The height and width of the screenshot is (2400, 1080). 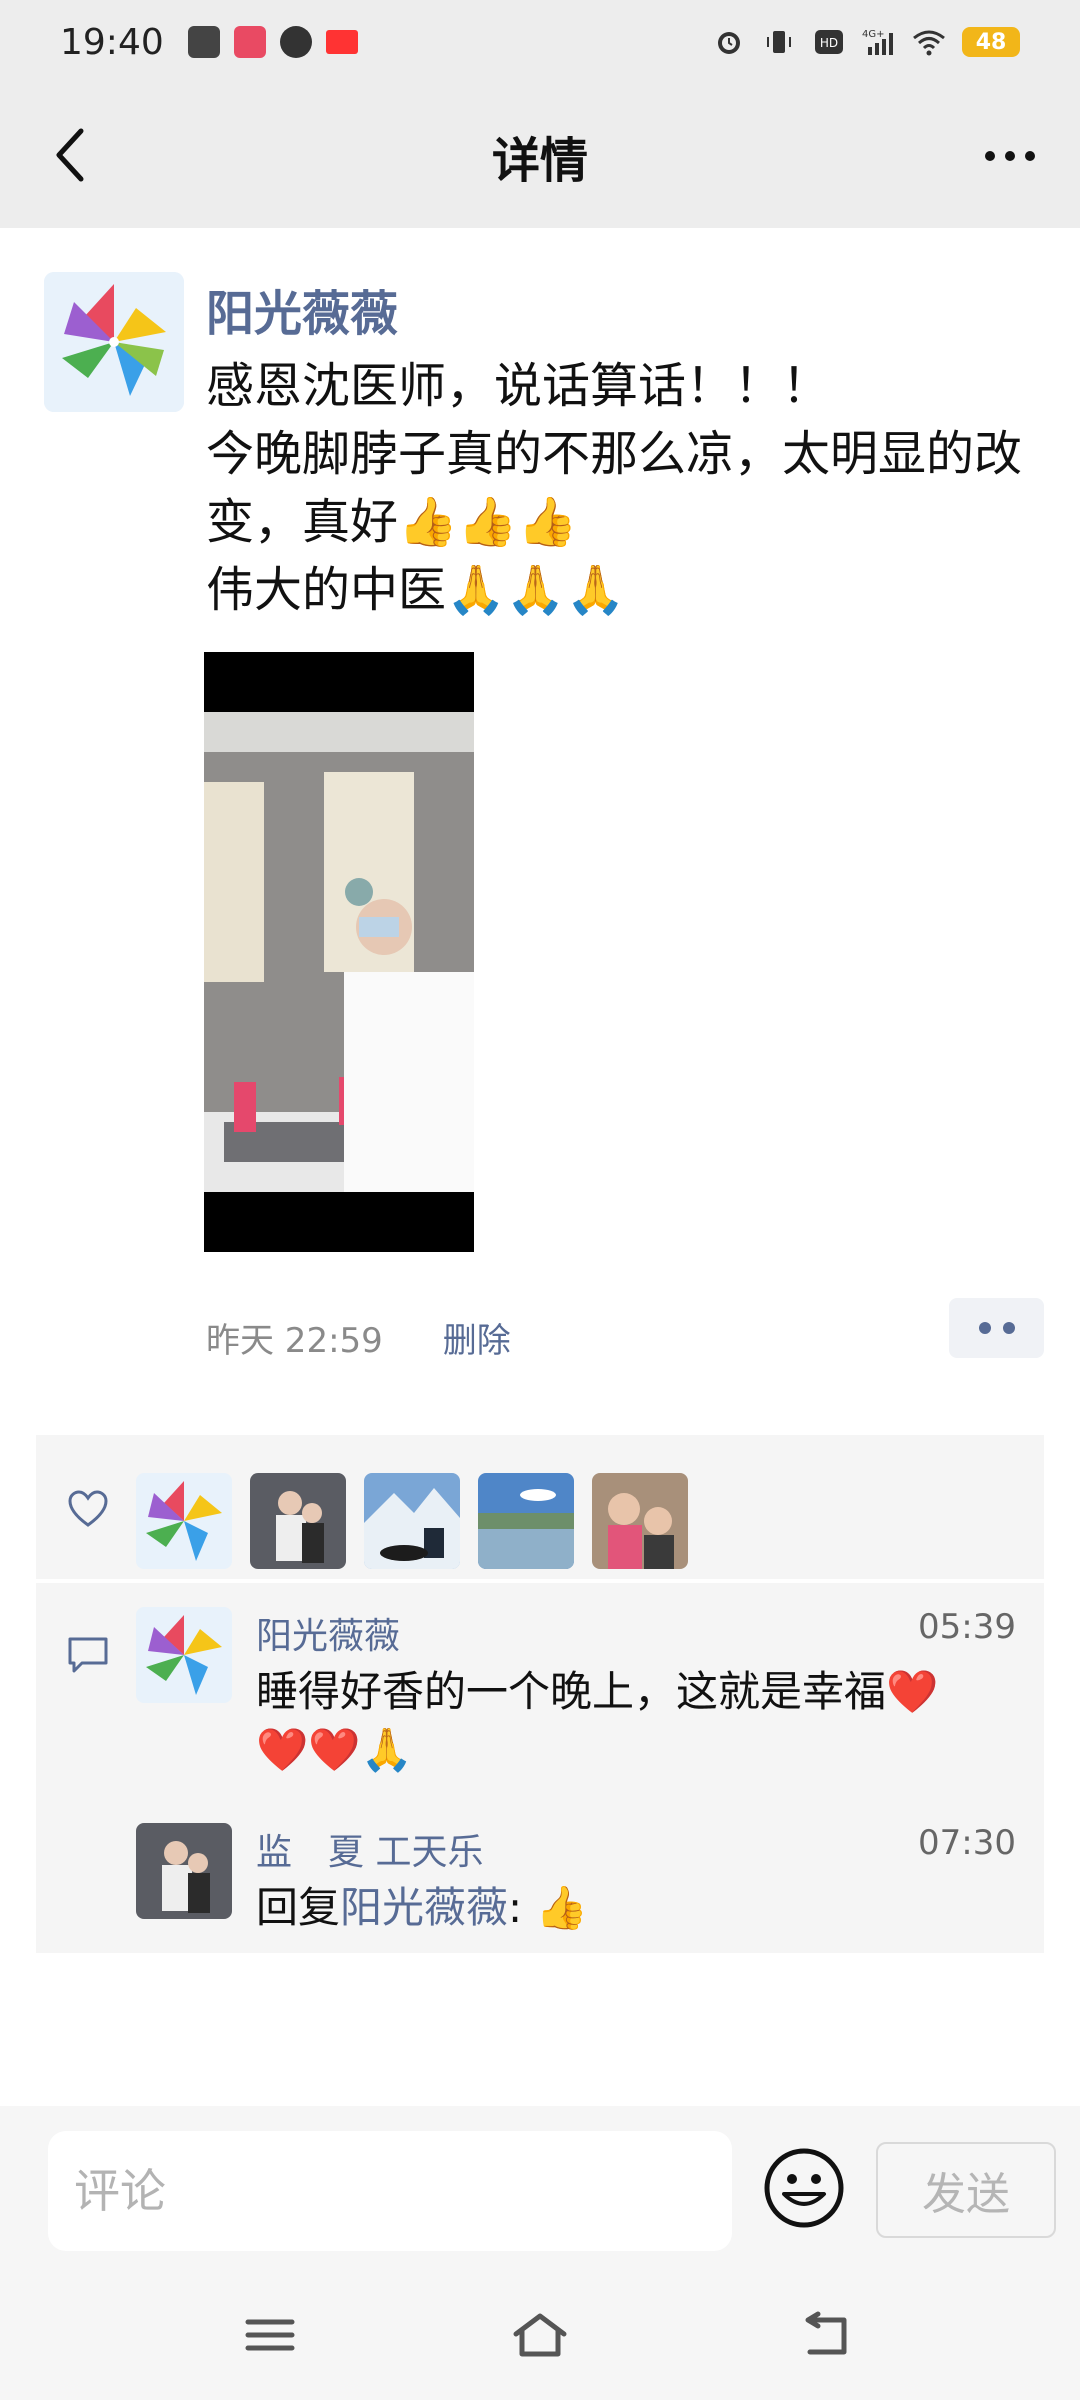 I want to click on comment-item: 阳光薇薇 05:39 睡得好香的一个晚上，这就是幸福❤️❤️❤️🙏, so click(x=576, y=1697).